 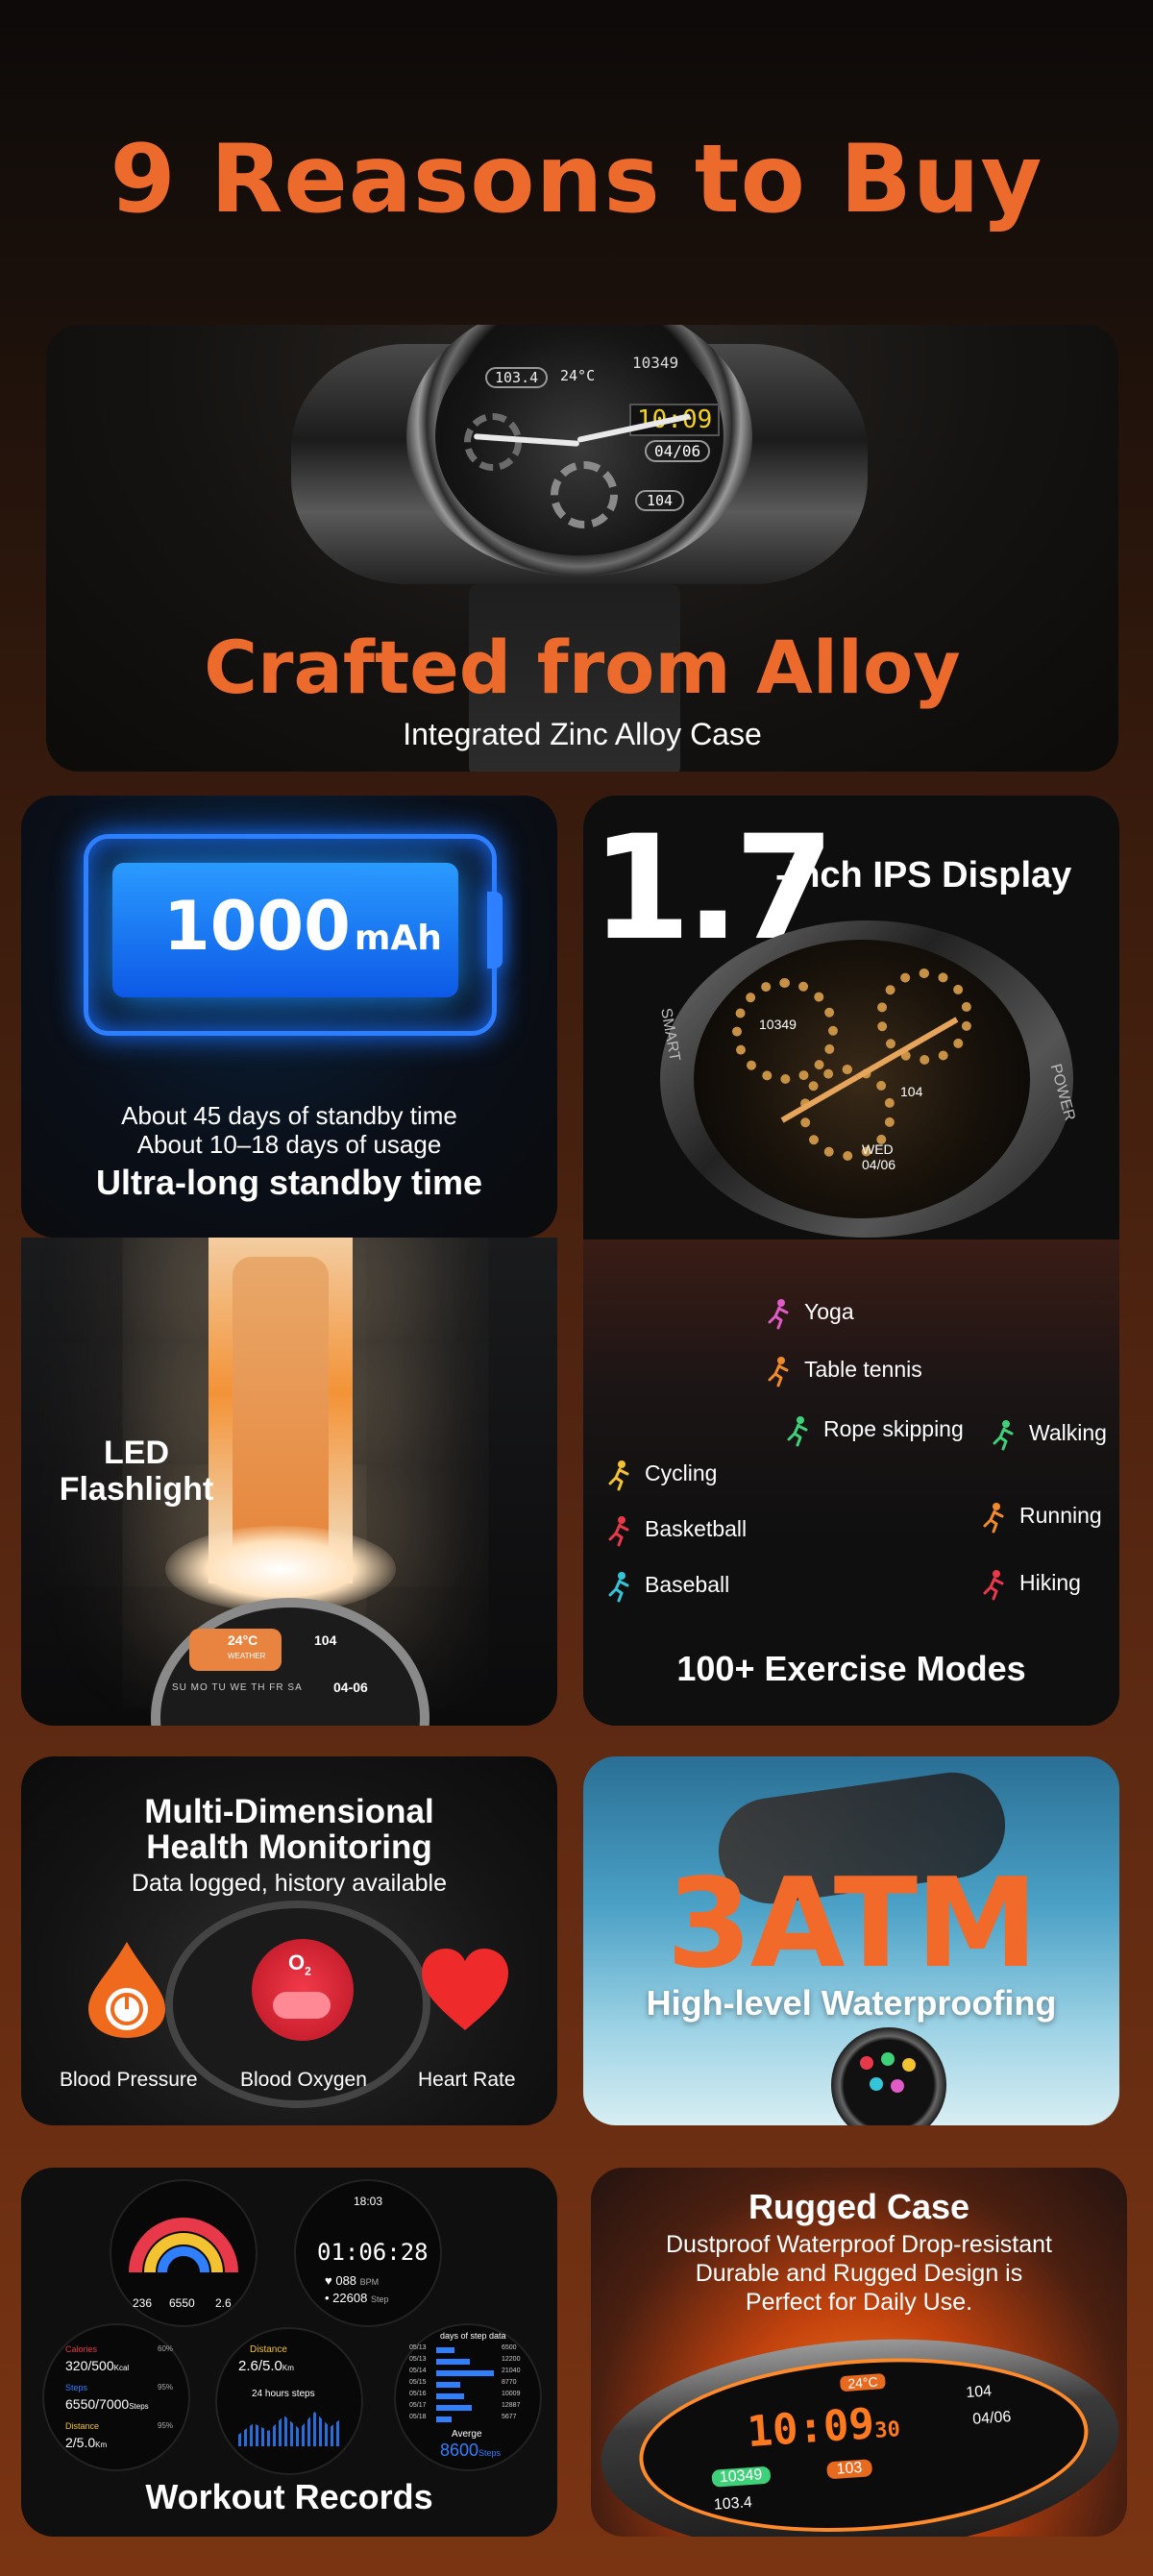 I want to click on week-row-date: 05/16, so click(x=418, y=2394).